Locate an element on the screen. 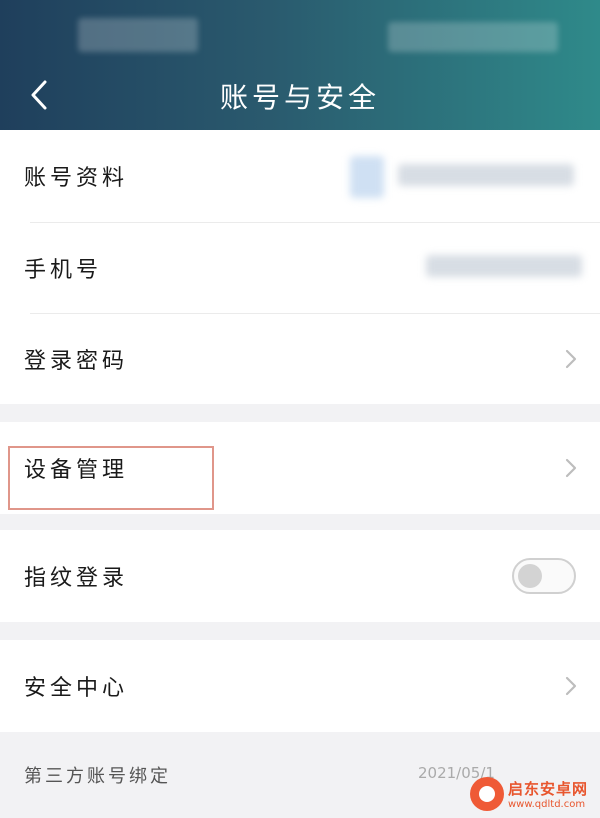  security-group: 安全中心 is located at coordinates (300, 686).